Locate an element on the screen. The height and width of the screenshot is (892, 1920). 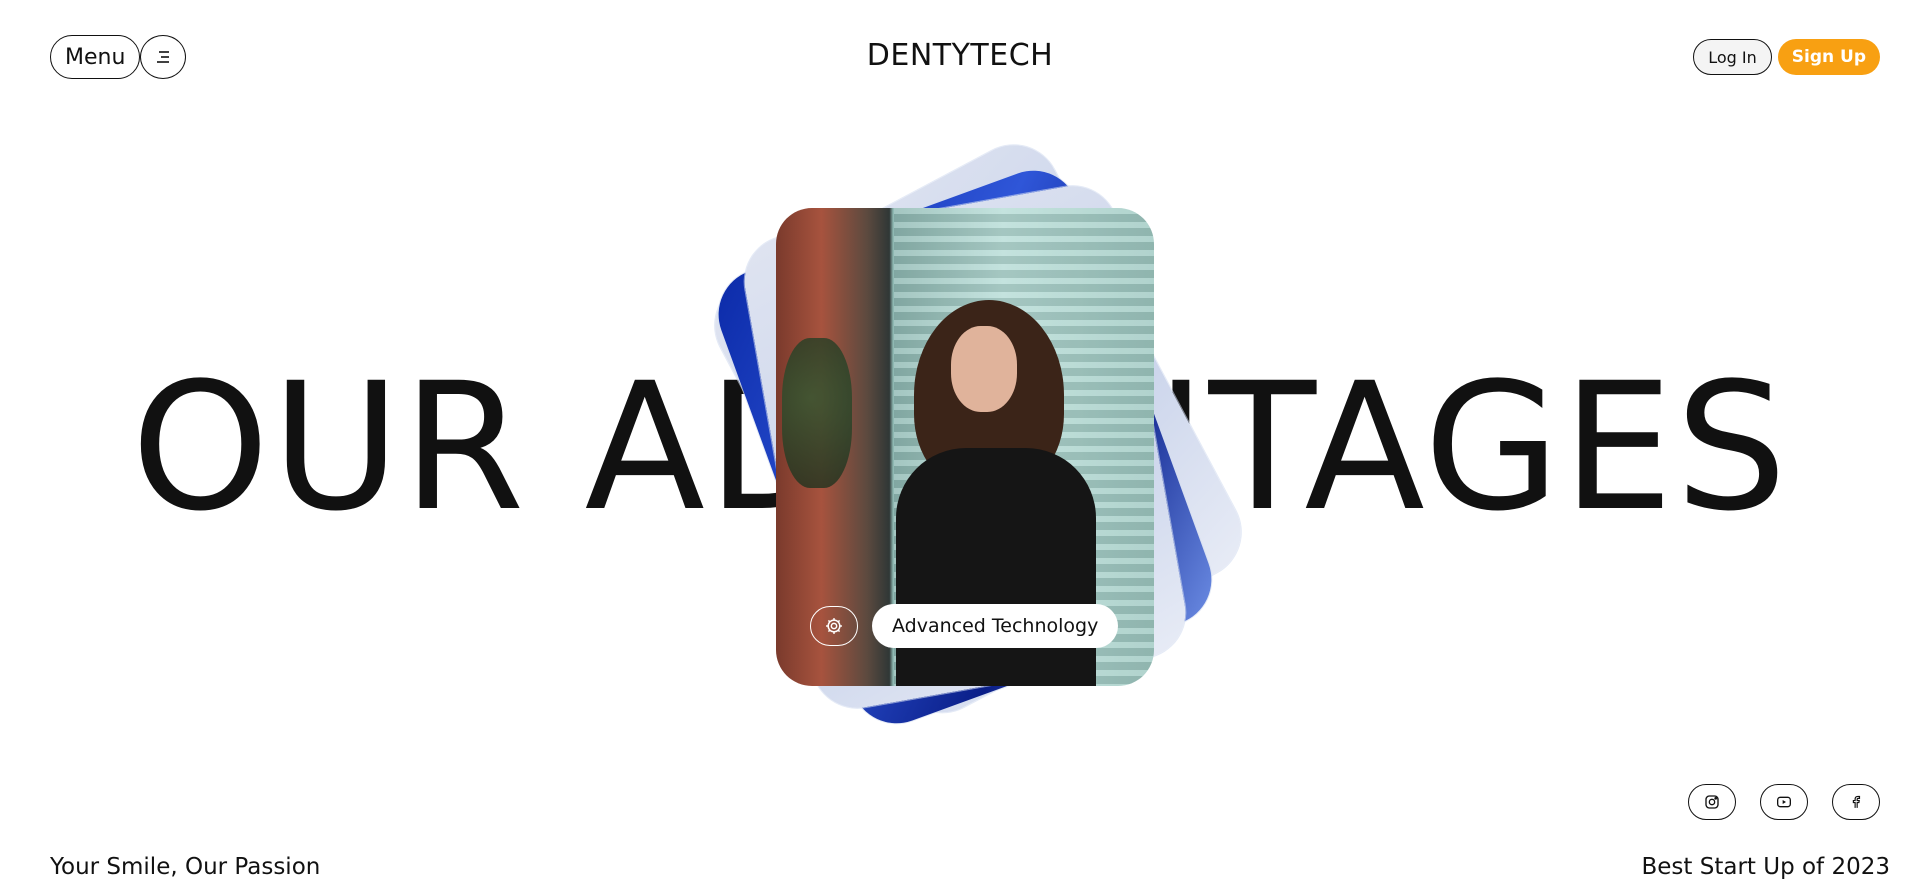
signup-button: Sign Up is located at coordinates (1828, 57).